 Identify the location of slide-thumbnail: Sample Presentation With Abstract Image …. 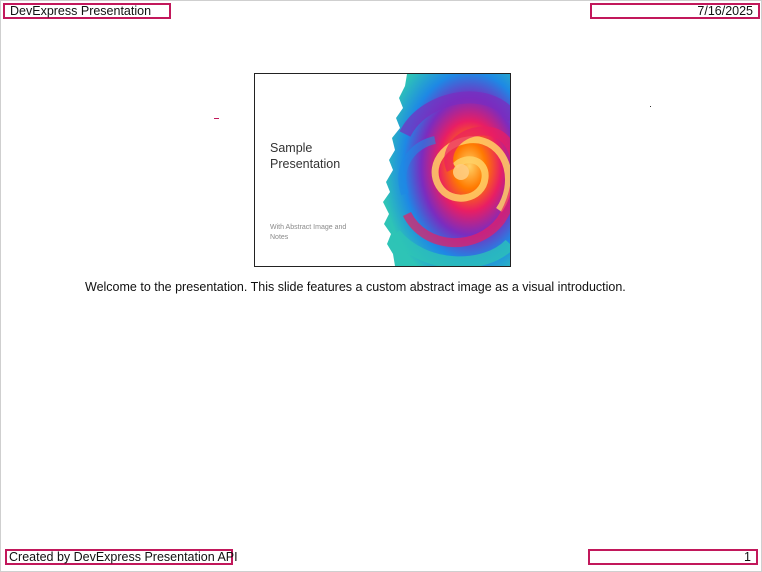
(382, 170).